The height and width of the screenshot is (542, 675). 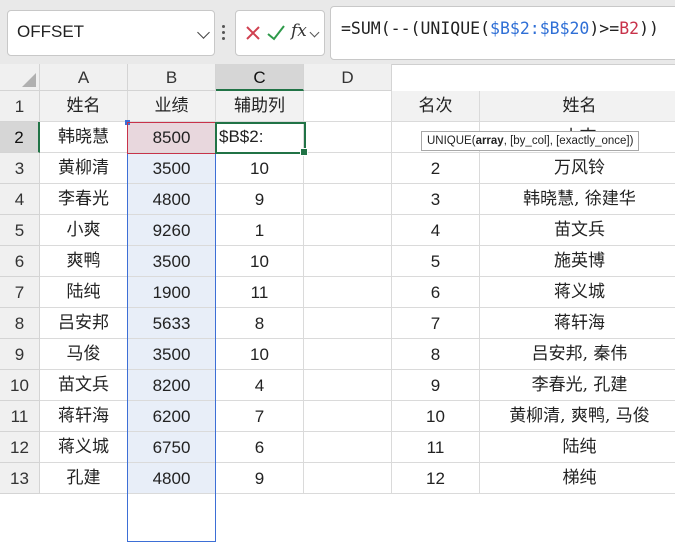 What do you see at coordinates (577, 168) in the screenshot?
I see `names-cell: 万风铃` at bounding box center [577, 168].